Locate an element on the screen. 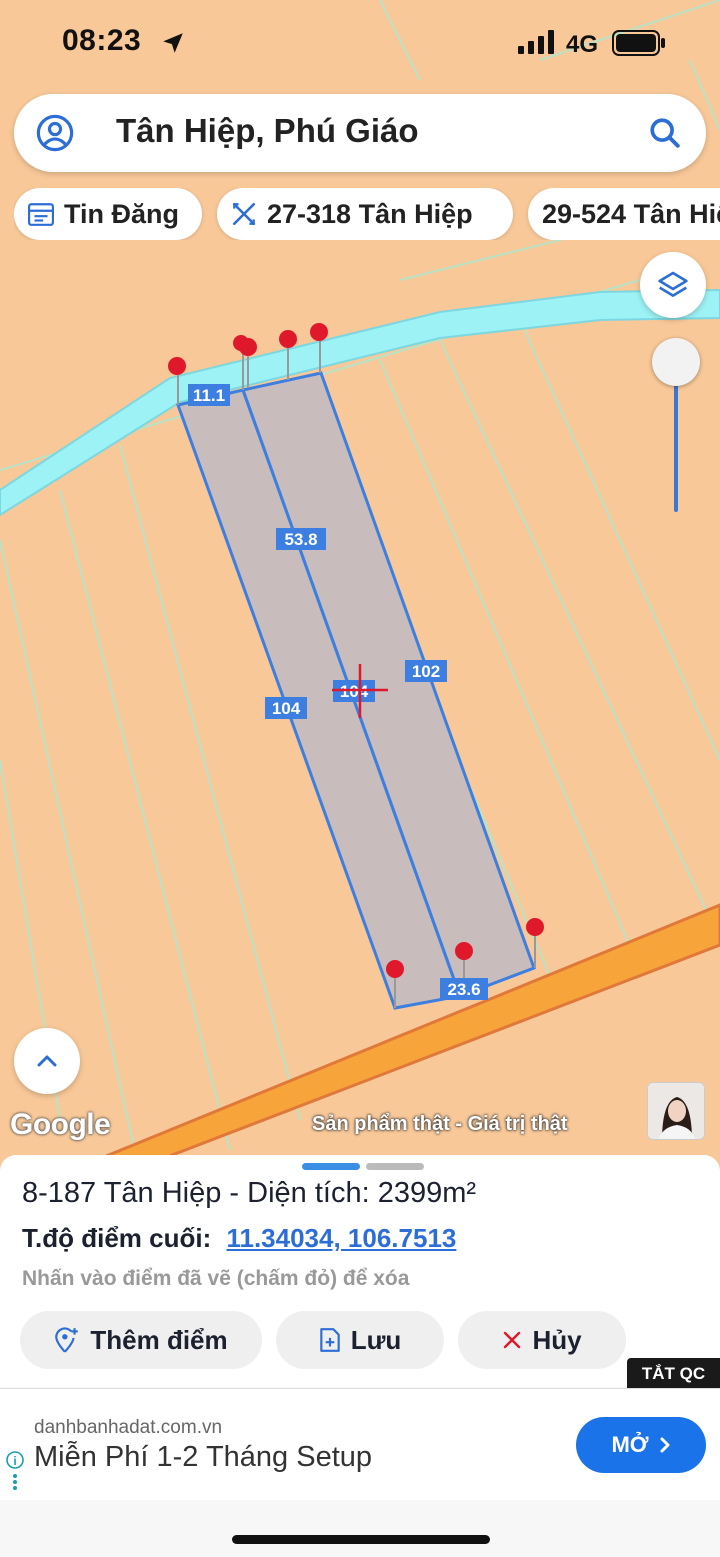 The height and width of the screenshot is (1557, 720). agent-avatar is located at coordinates (676, 1111).